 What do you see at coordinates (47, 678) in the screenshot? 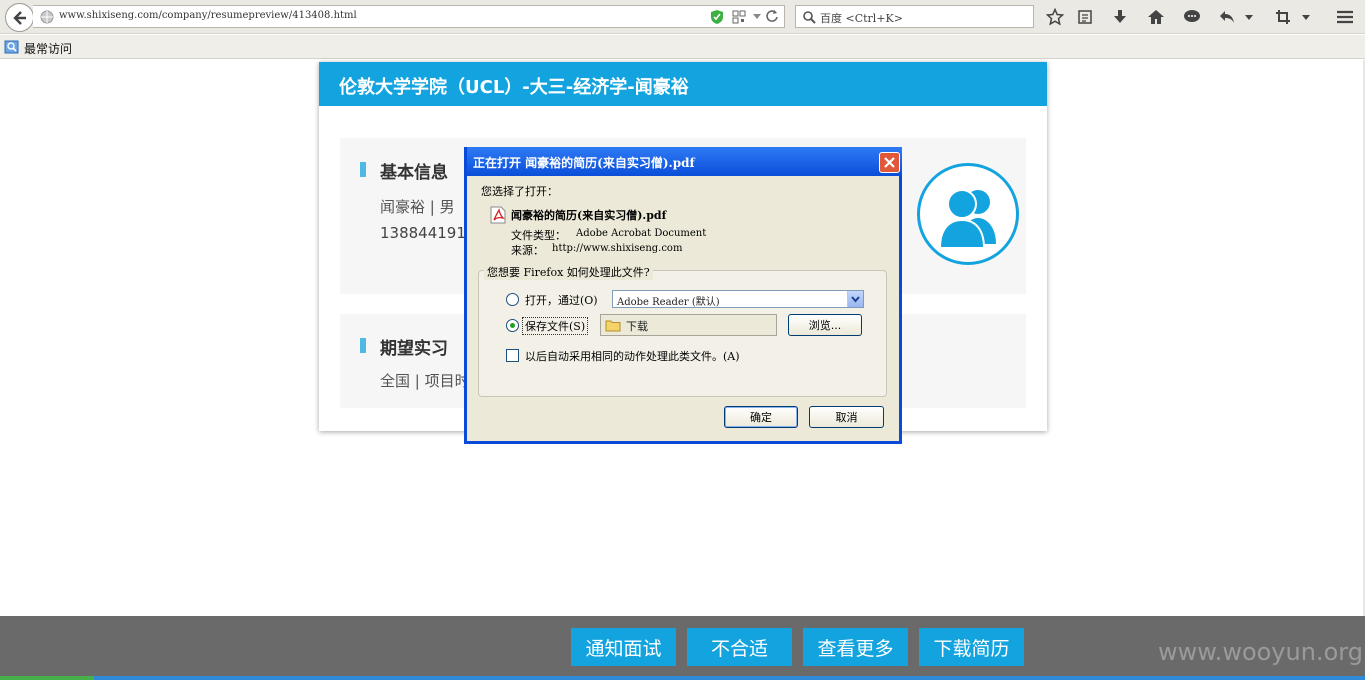
I see `start-button-edge` at bounding box center [47, 678].